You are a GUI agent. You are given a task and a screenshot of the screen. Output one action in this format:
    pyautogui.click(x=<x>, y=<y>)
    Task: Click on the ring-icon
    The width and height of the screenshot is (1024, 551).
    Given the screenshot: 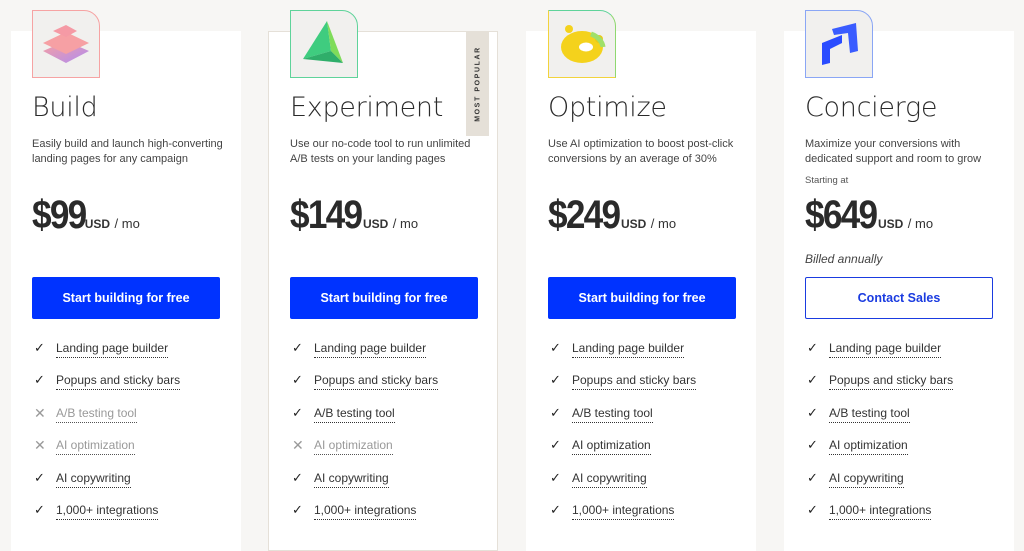 What is the action you would take?
    pyautogui.click(x=582, y=44)
    